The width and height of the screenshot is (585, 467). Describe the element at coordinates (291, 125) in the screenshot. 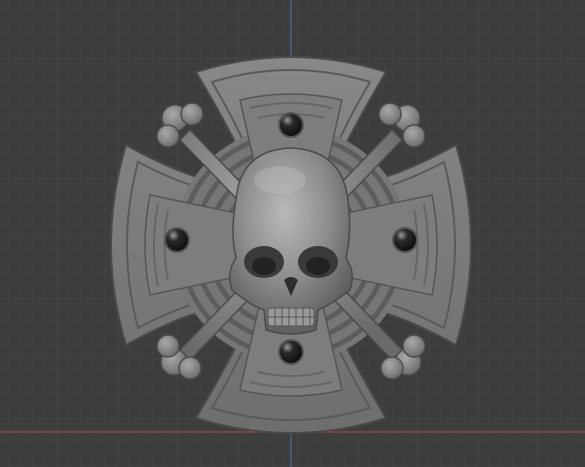

I see `rivet-top` at that location.